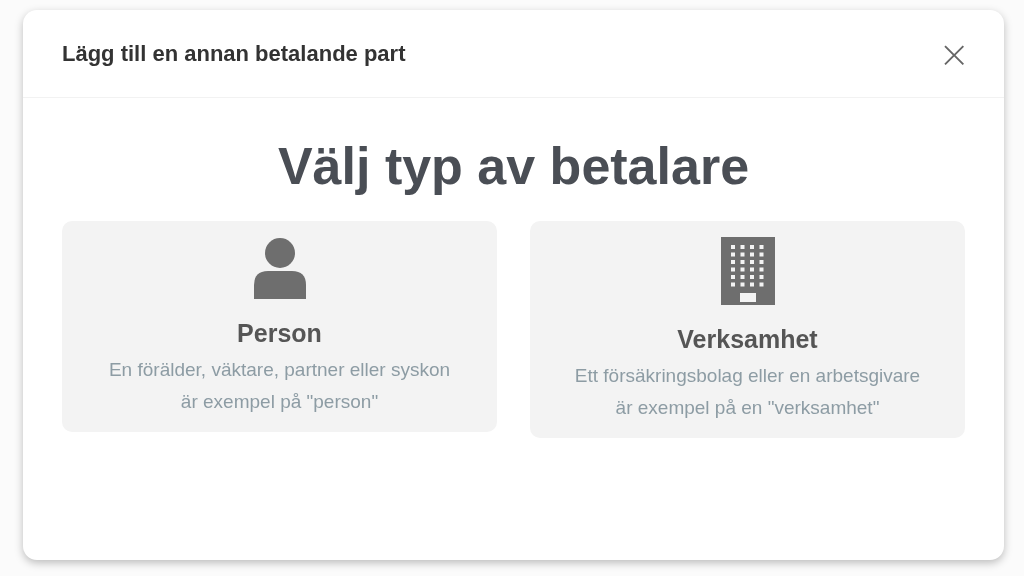 Image resolution: width=1024 pixels, height=576 pixels. I want to click on card-description: Ett försäkringsbolag eller en arbetsgivare är exempel på en "verksamhet", so click(747, 392).